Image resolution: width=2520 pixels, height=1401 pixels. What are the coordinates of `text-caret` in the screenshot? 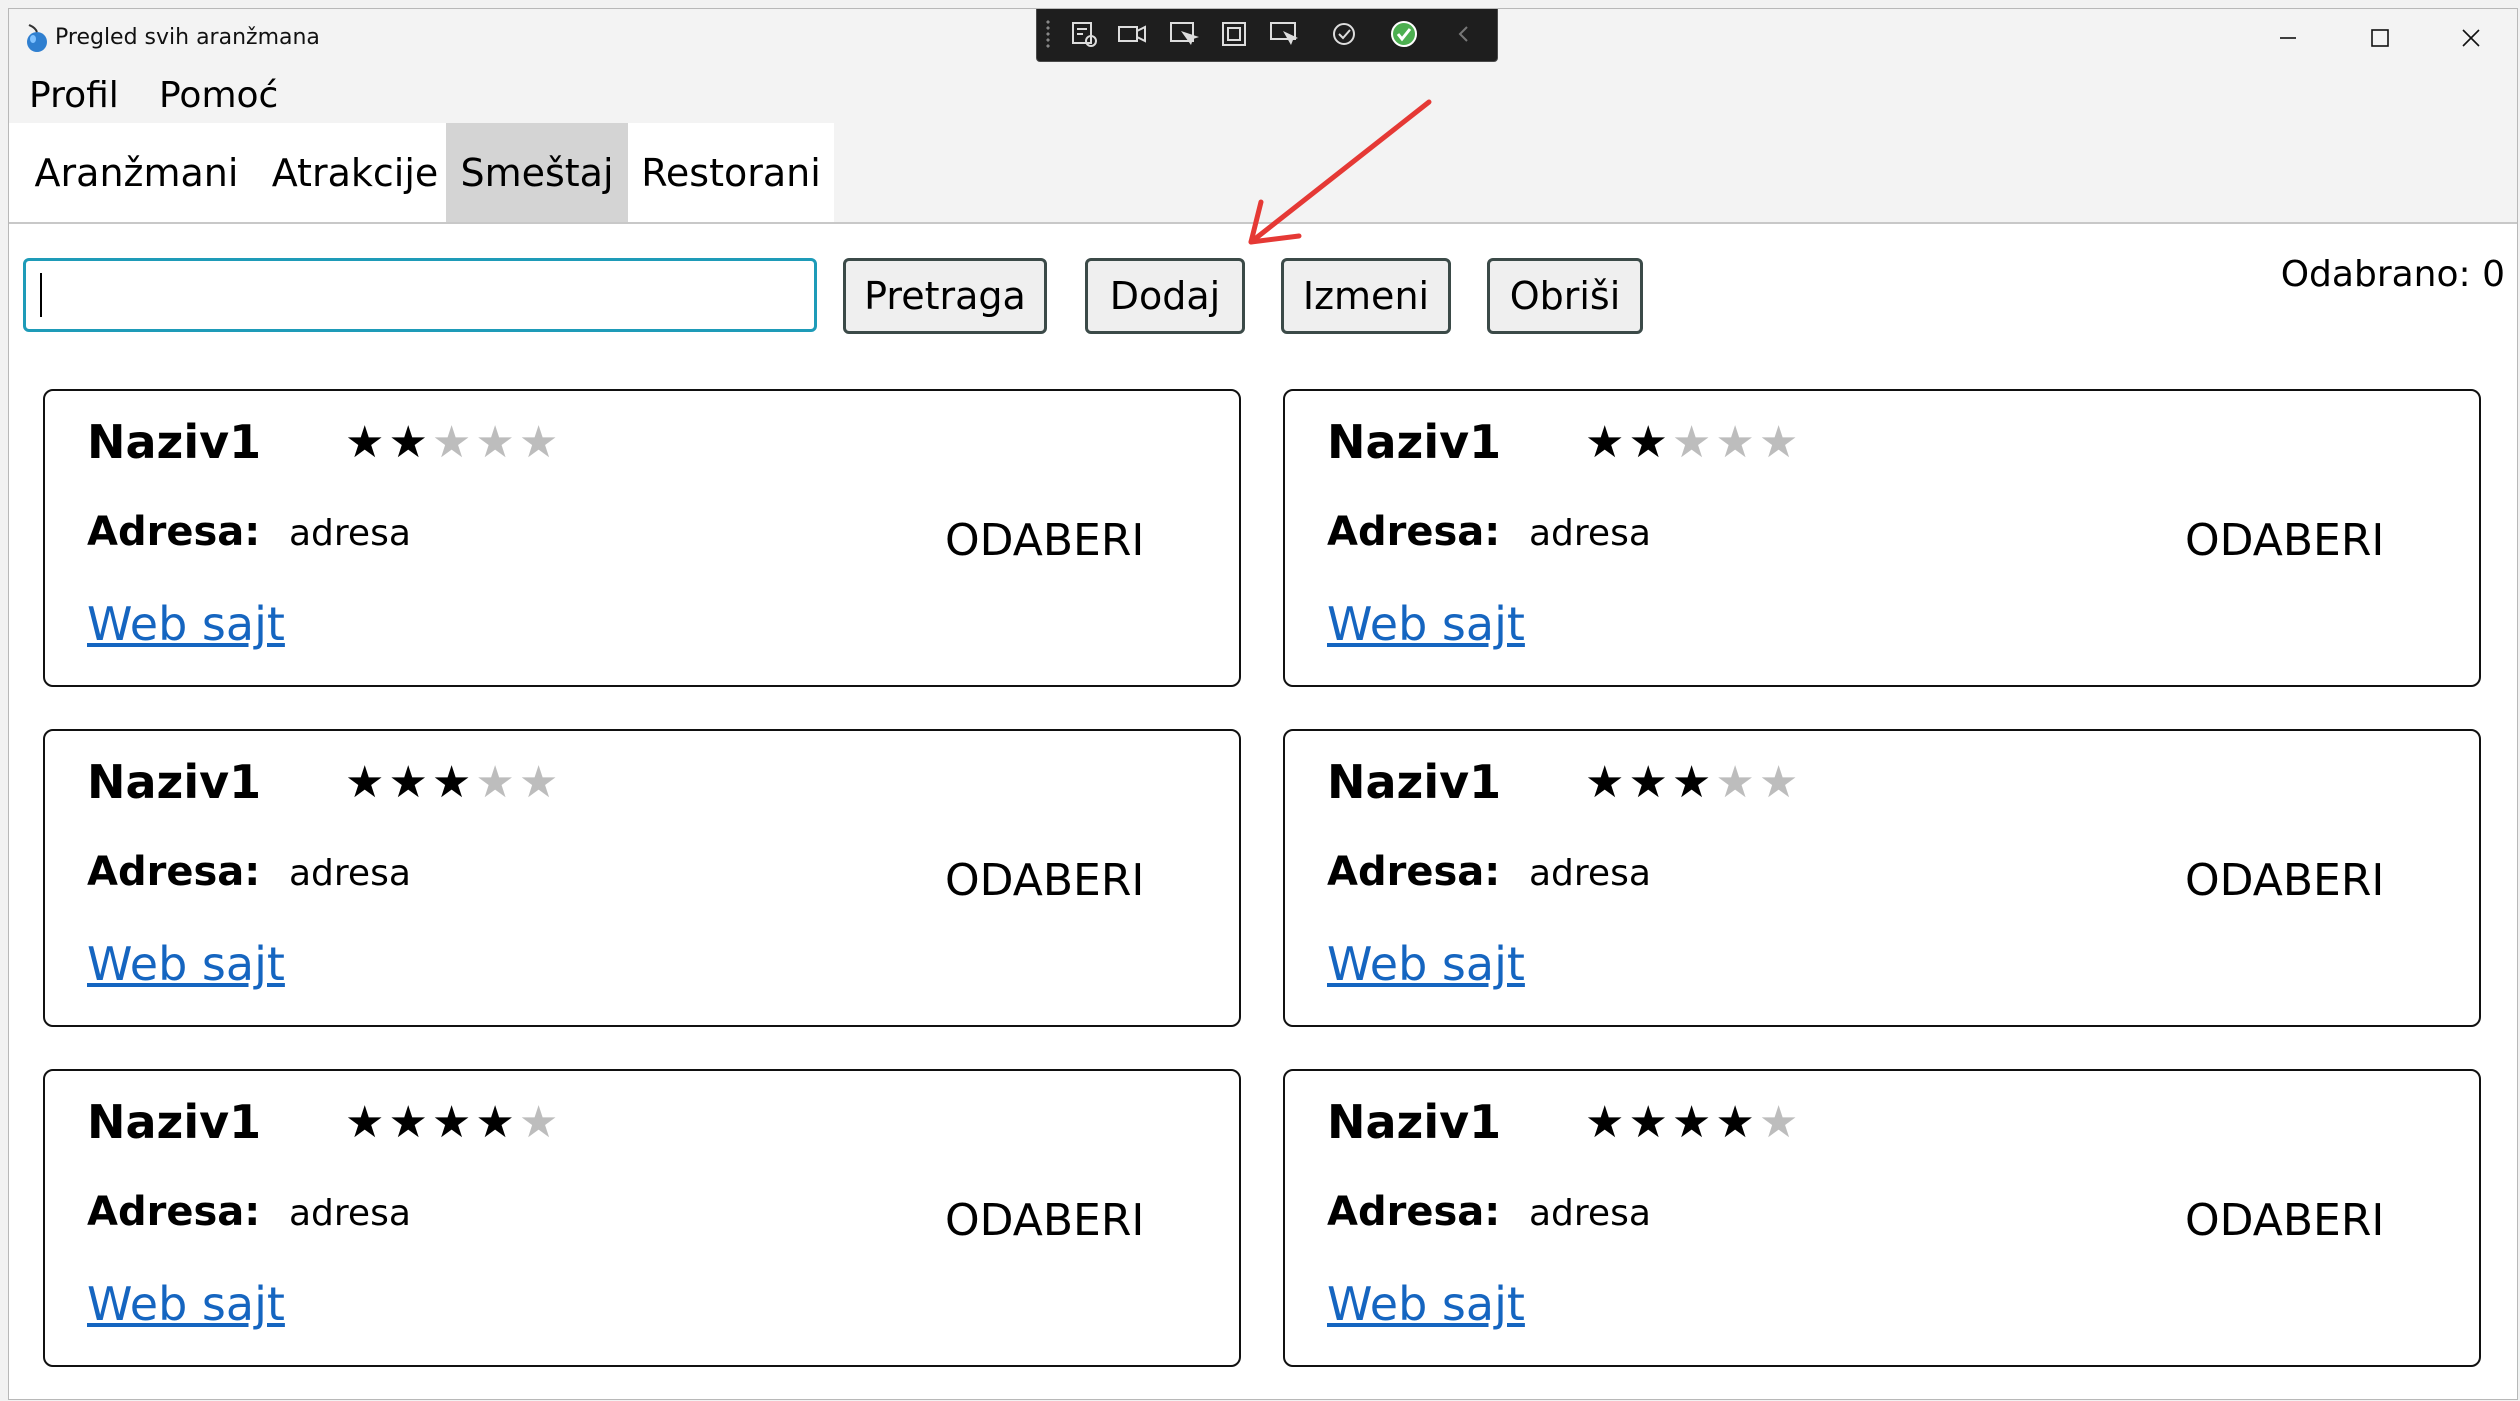 It's located at (41, 295).